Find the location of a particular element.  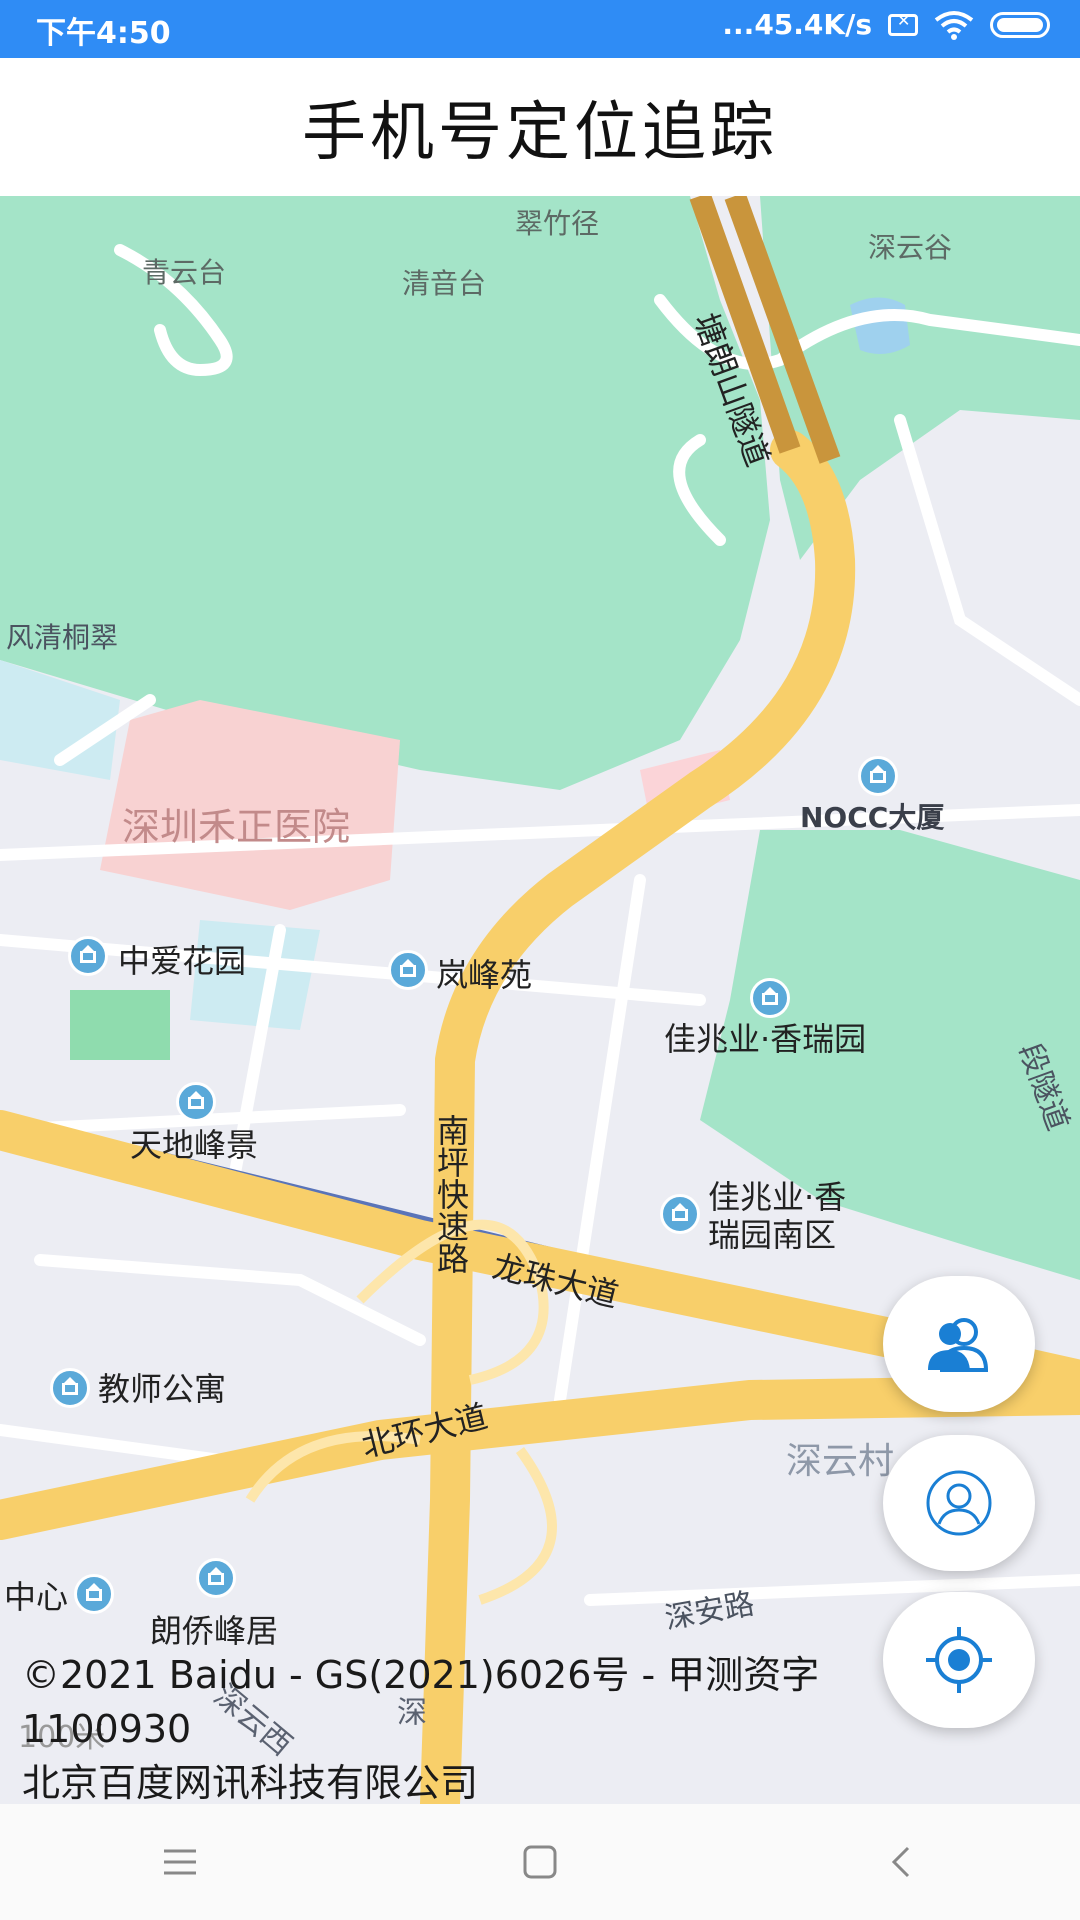

back-button is located at coordinates (900, 1862).